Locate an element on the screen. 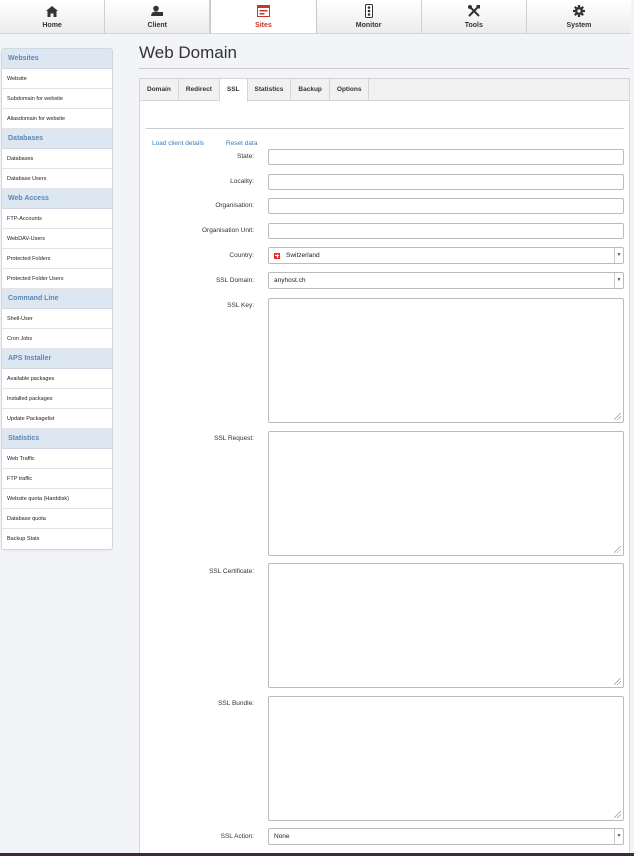  sidebar-item-web-traffic: Web Traffic is located at coordinates (57, 459).